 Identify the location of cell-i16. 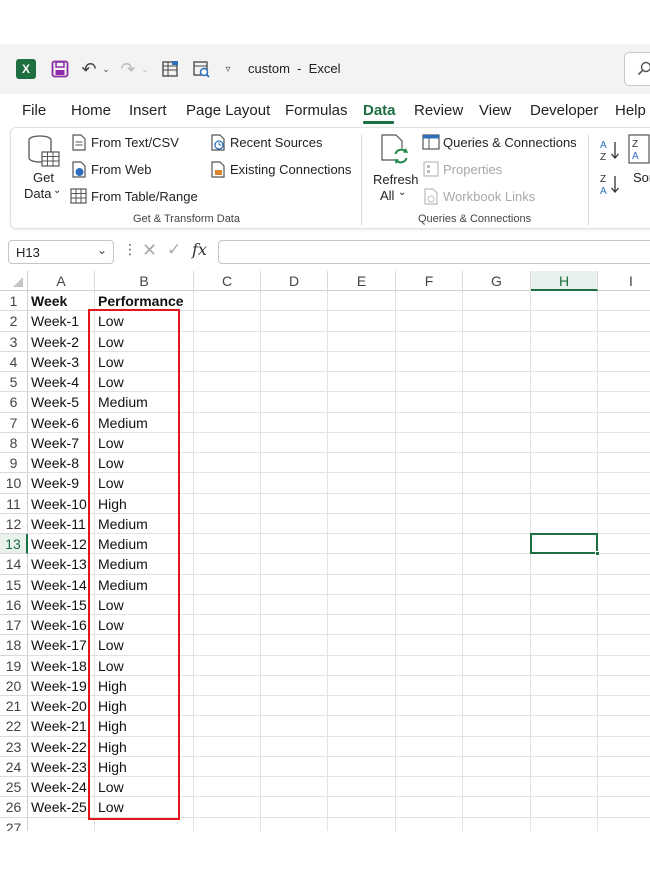
(624, 605).